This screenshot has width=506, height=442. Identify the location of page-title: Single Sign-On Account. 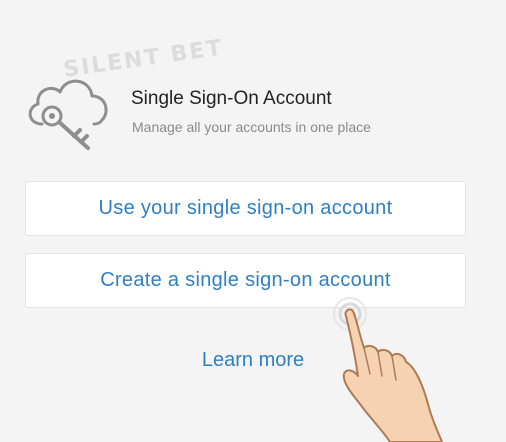
(231, 98).